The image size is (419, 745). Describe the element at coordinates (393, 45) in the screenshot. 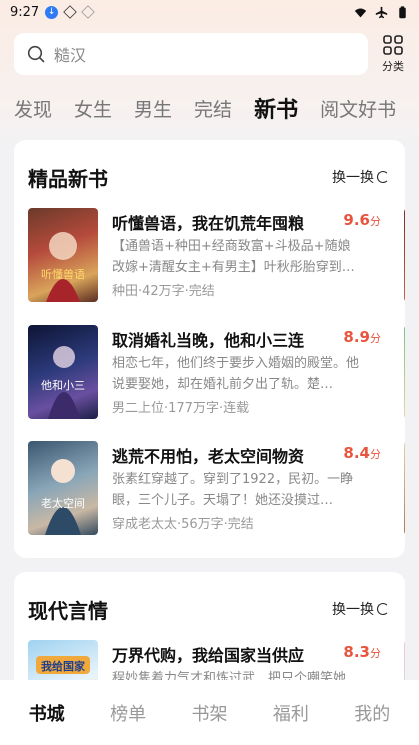

I see `grid-icon` at that location.